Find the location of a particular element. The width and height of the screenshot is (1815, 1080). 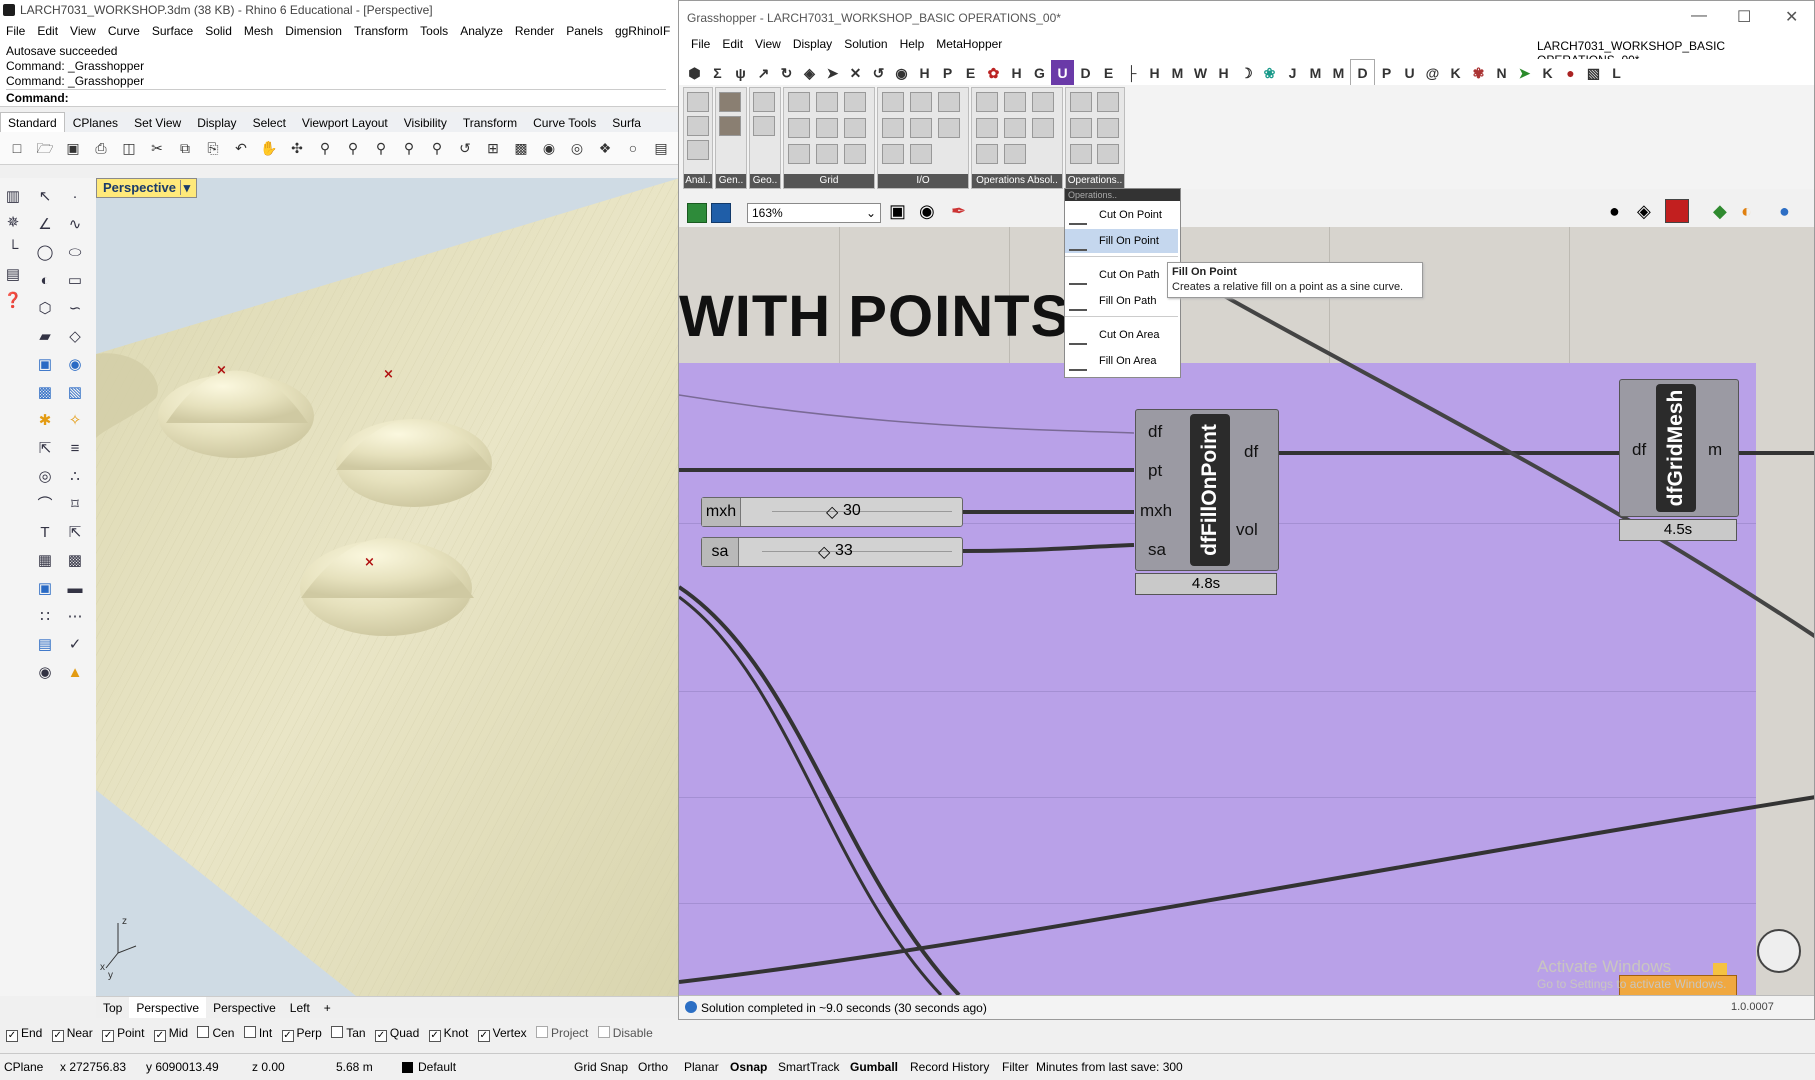

select-points-icon: ❖ is located at coordinates (605, 148).